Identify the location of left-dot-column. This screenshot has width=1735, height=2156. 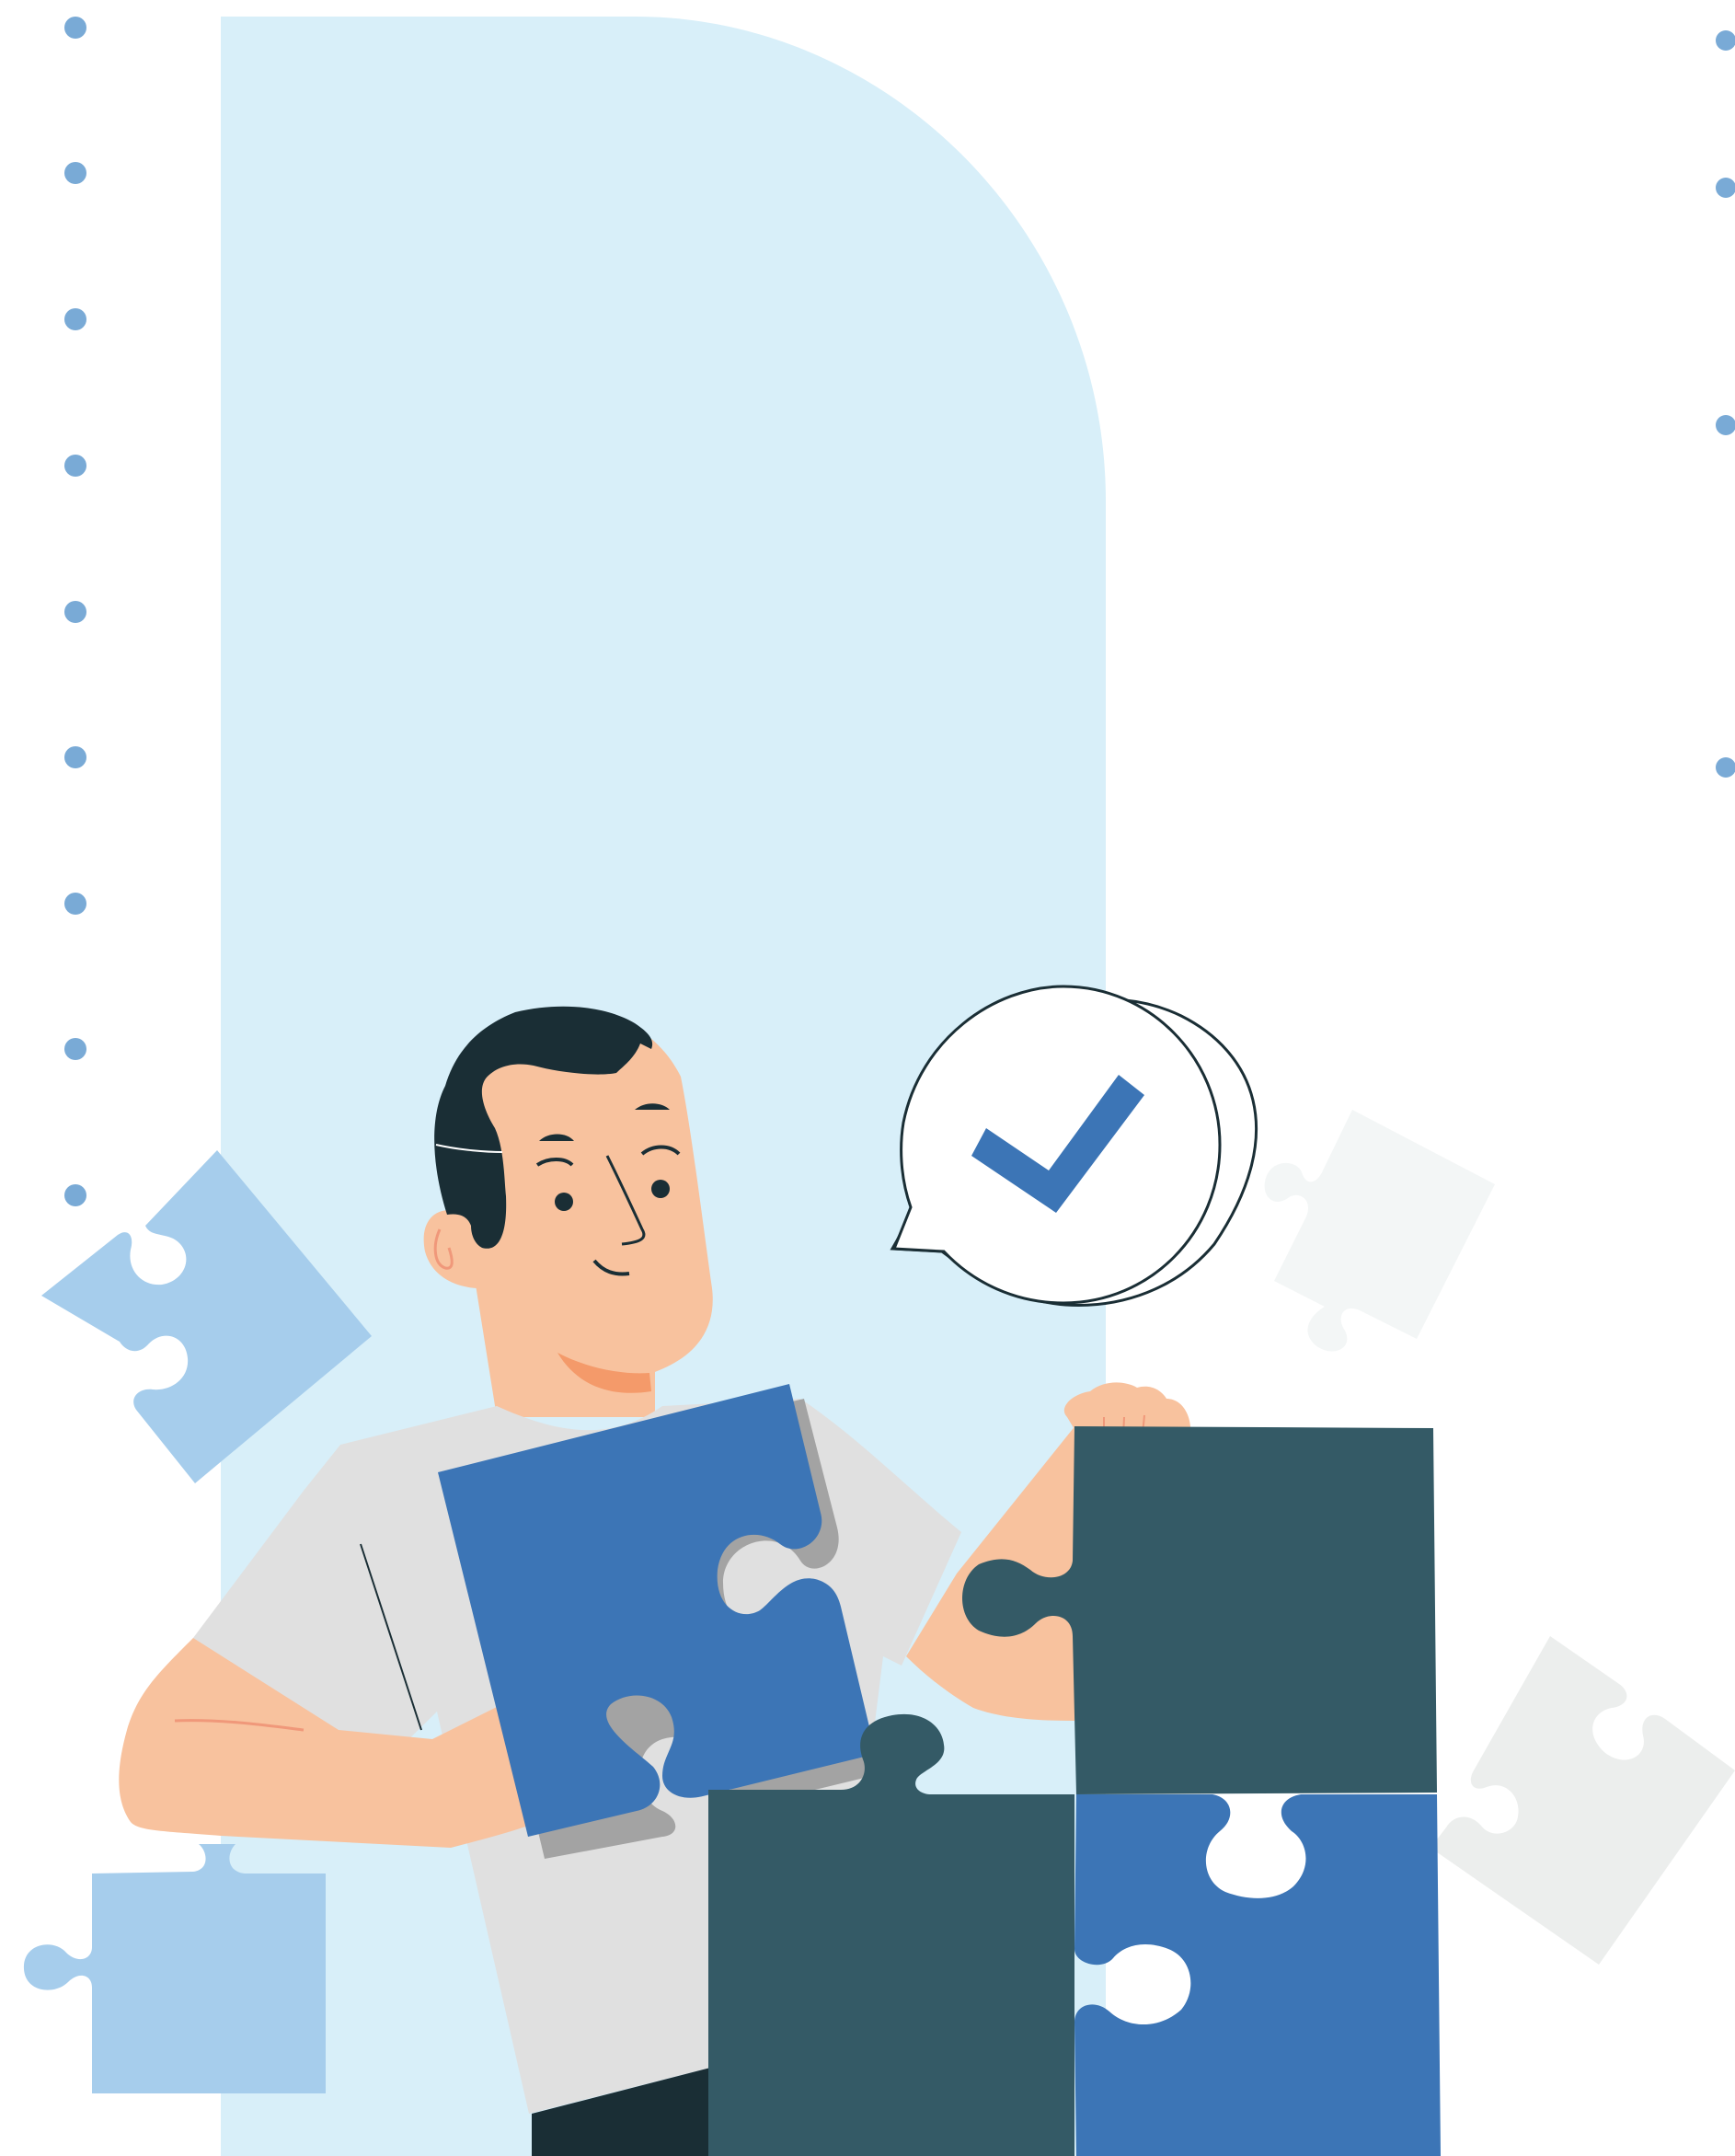
(75, 611).